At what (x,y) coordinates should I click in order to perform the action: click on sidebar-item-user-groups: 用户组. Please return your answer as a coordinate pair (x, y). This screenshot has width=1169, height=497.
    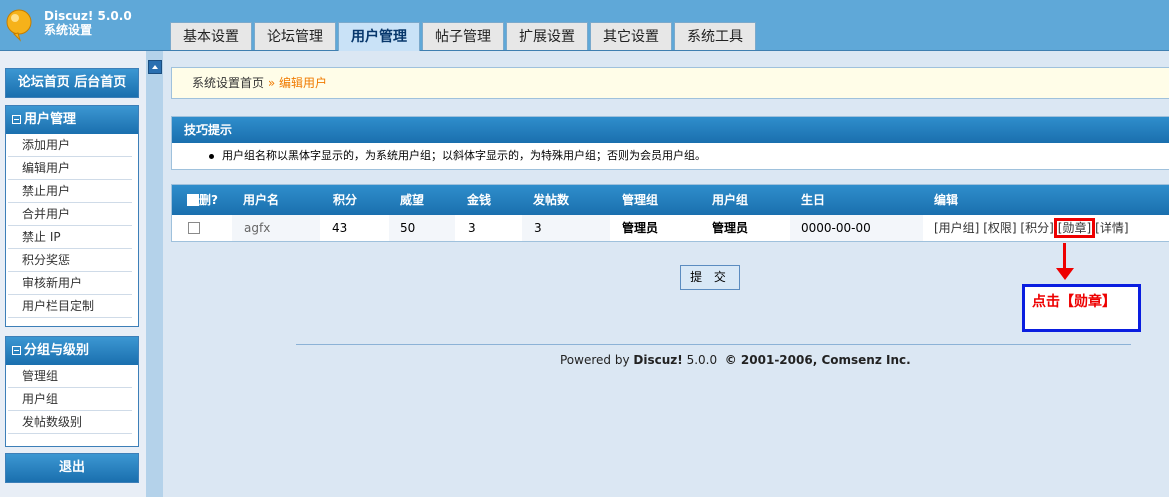
    Looking at the image, I should click on (70, 399).